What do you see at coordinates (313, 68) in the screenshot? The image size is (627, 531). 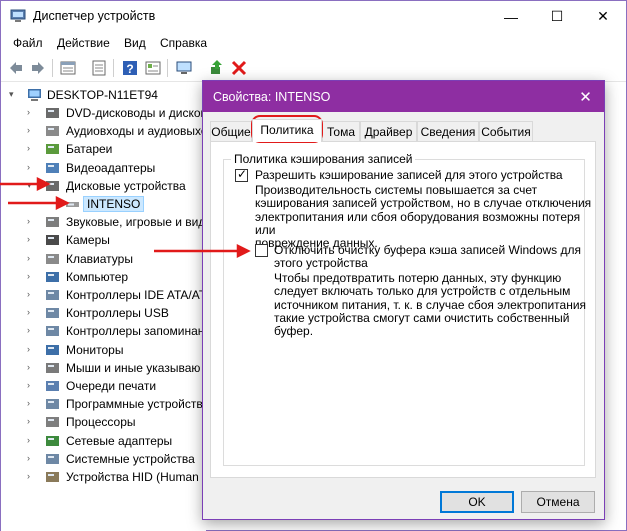 I see `toolbar: ?` at bounding box center [313, 68].